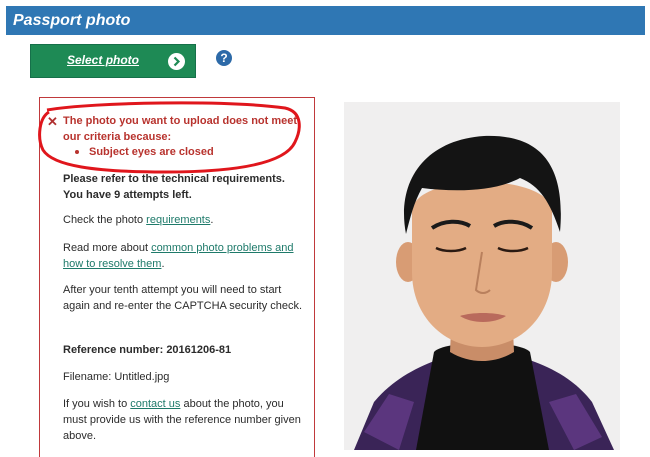  Describe the element at coordinates (52, 121) in the screenshot. I see `error-x-icon: ✕` at that location.